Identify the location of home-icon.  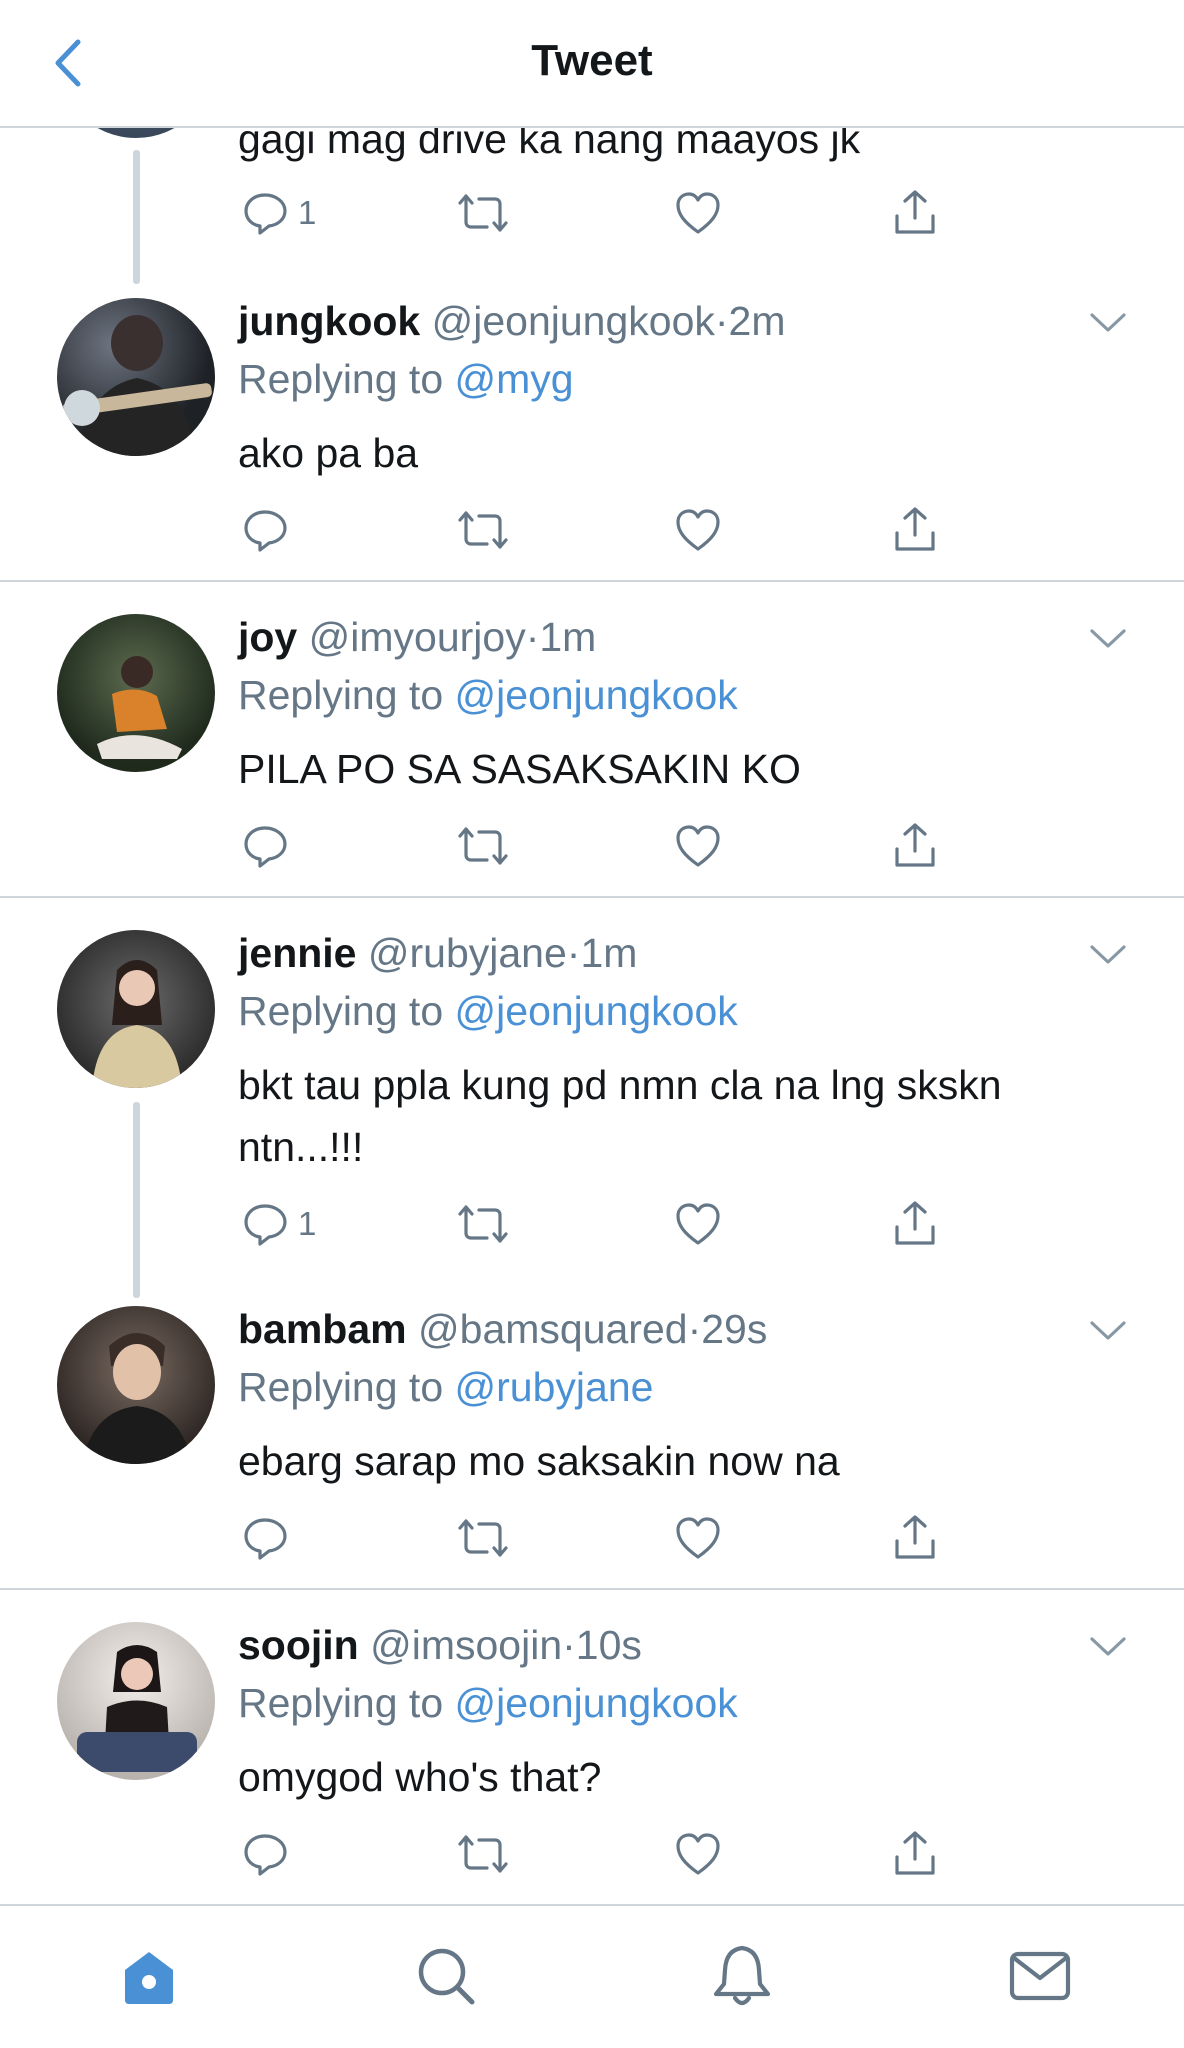
(149, 1978).